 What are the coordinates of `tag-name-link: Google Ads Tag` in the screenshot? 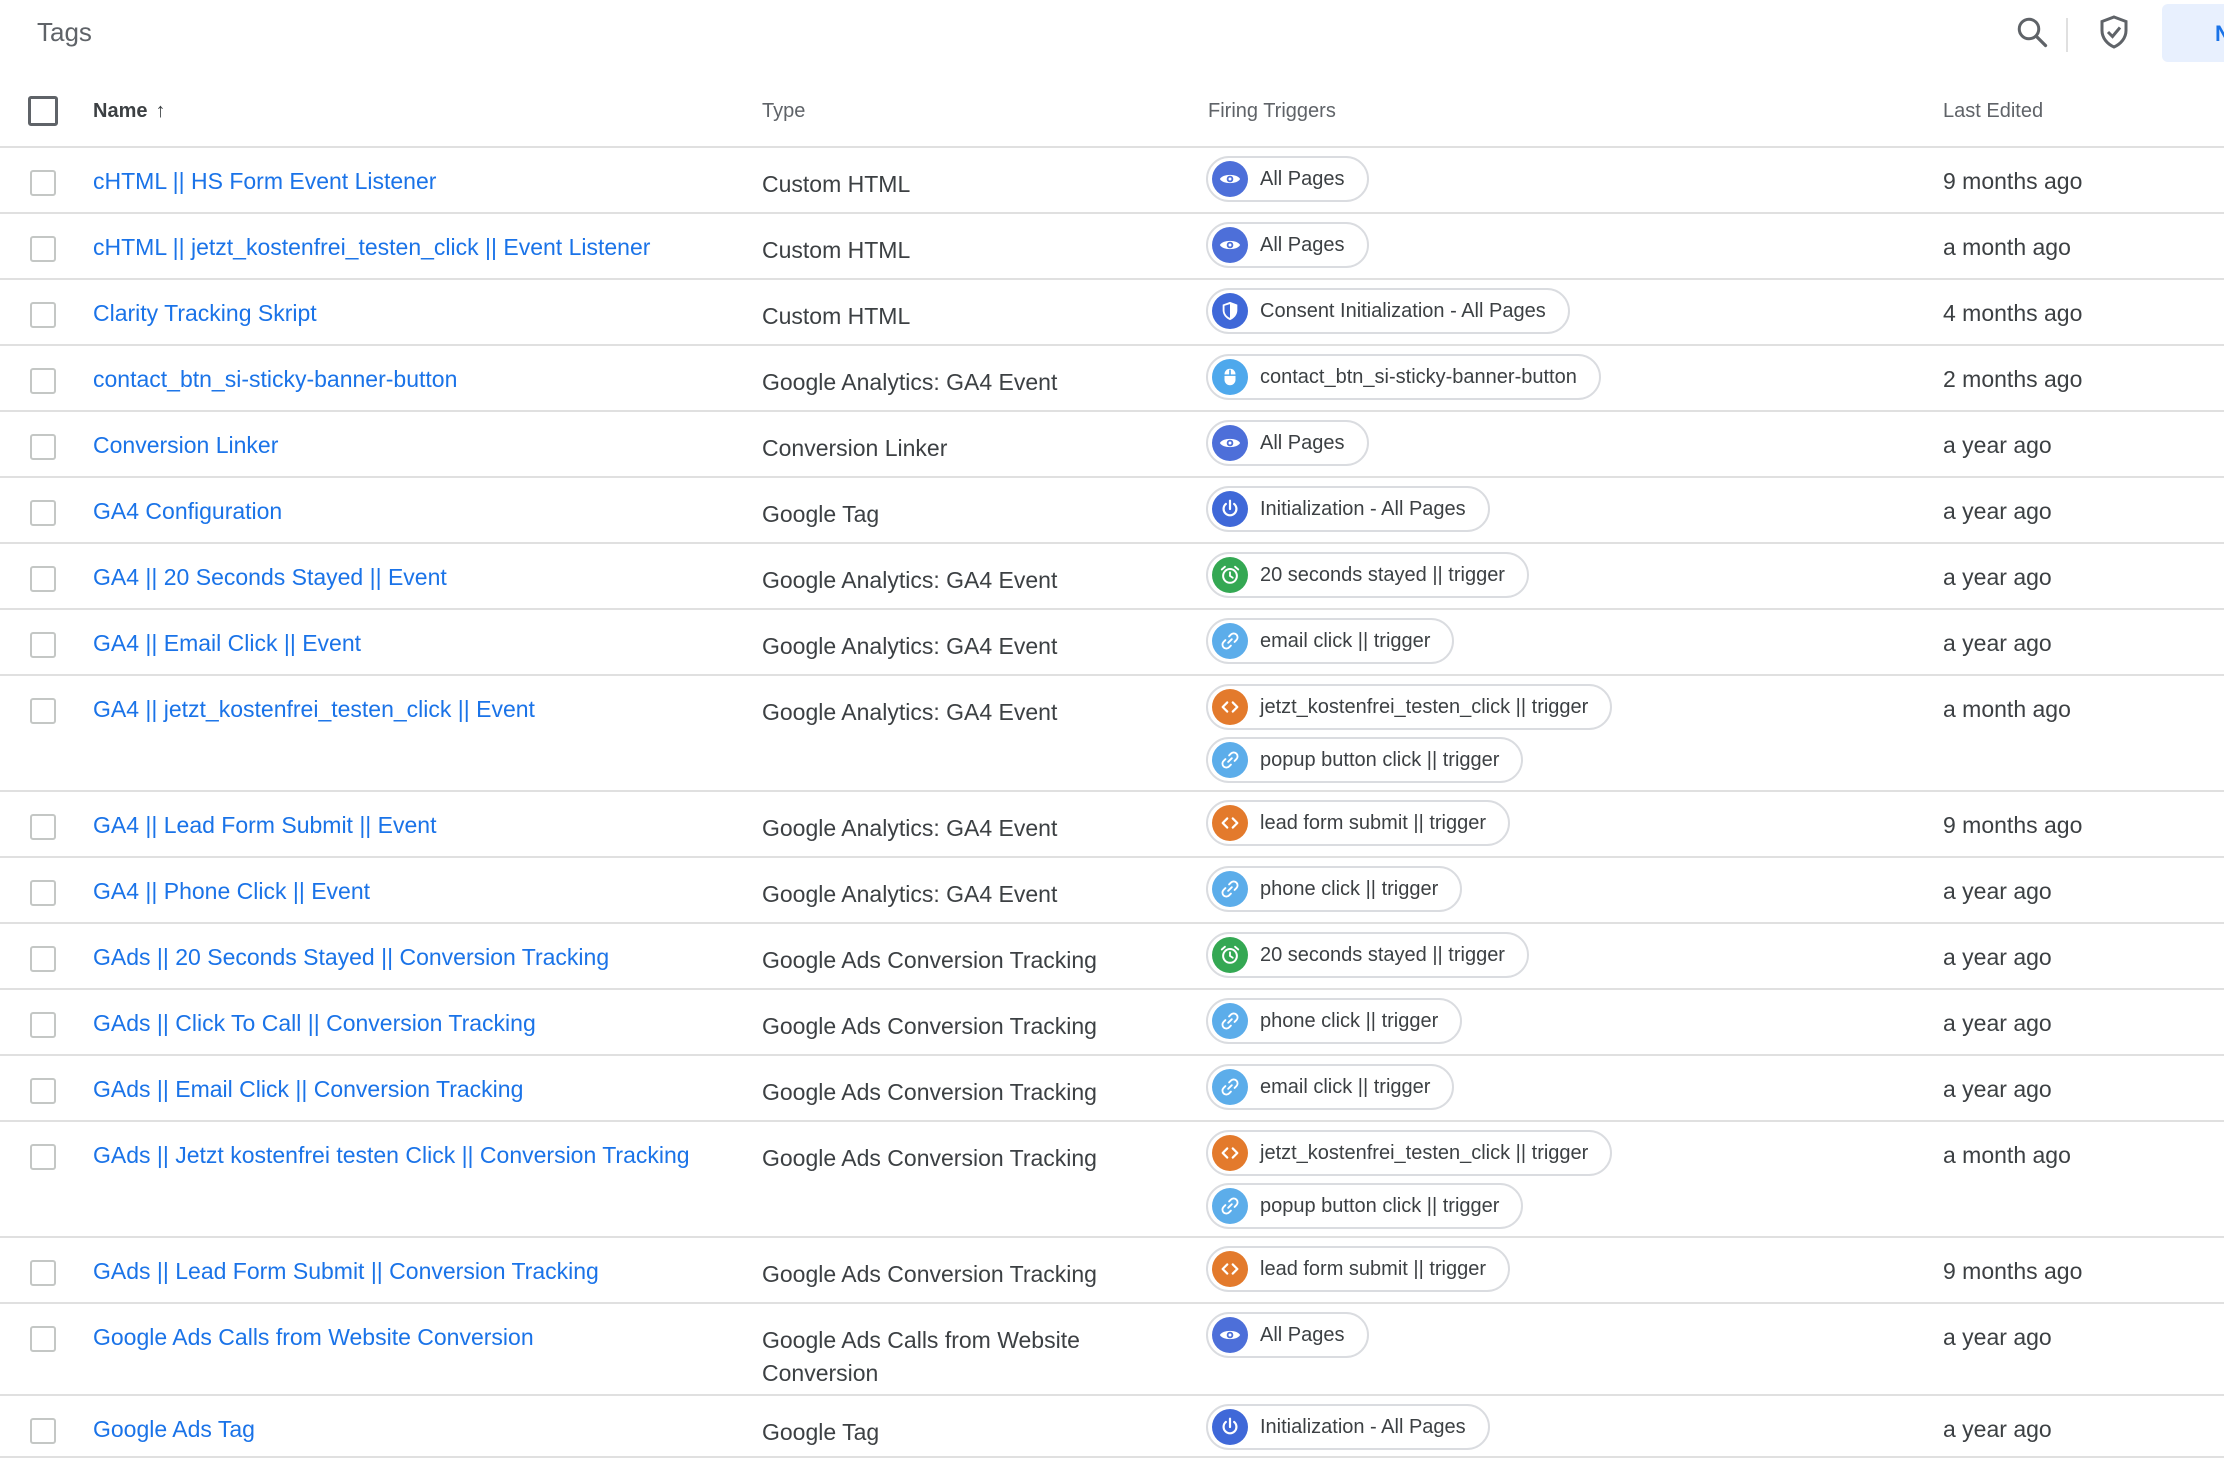 It's located at (174, 1429).